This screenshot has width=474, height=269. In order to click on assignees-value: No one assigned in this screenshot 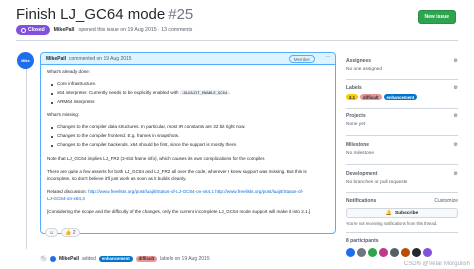, I will do `click(364, 69)`.